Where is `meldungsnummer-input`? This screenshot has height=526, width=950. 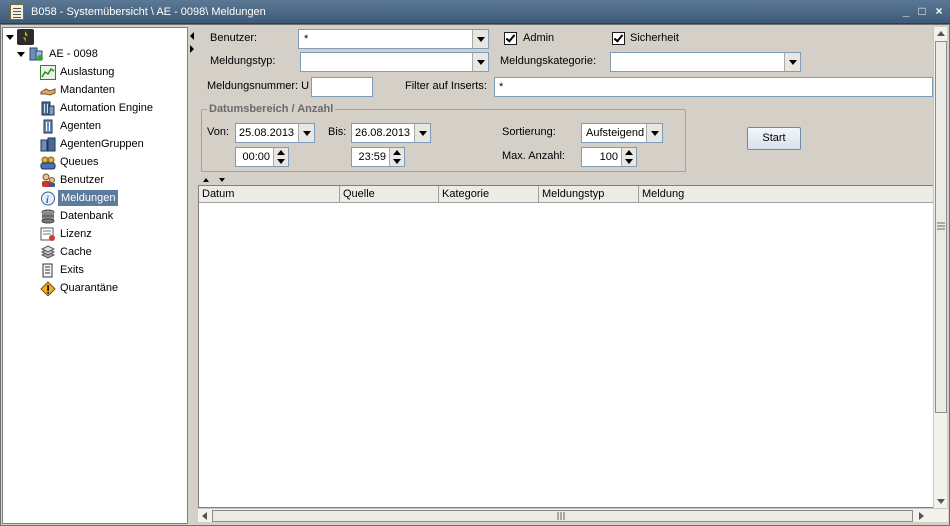
meldungsnummer-input is located at coordinates (342, 87).